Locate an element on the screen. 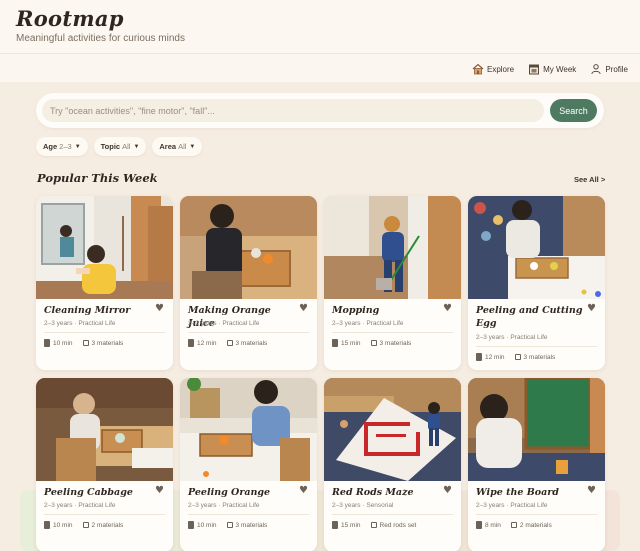 This screenshot has width=640, height=551. activity-materials: 2 materials is located at coordinates (107, 525).